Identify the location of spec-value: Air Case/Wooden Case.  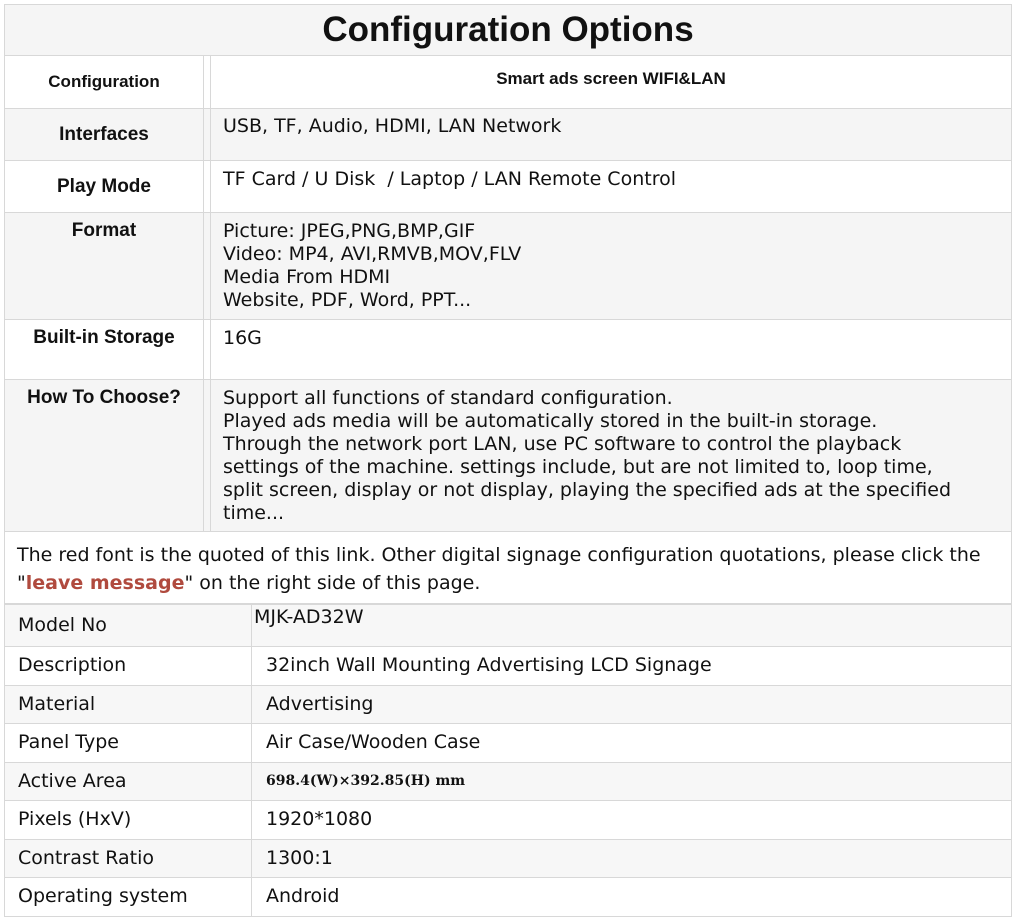
(631, 743).